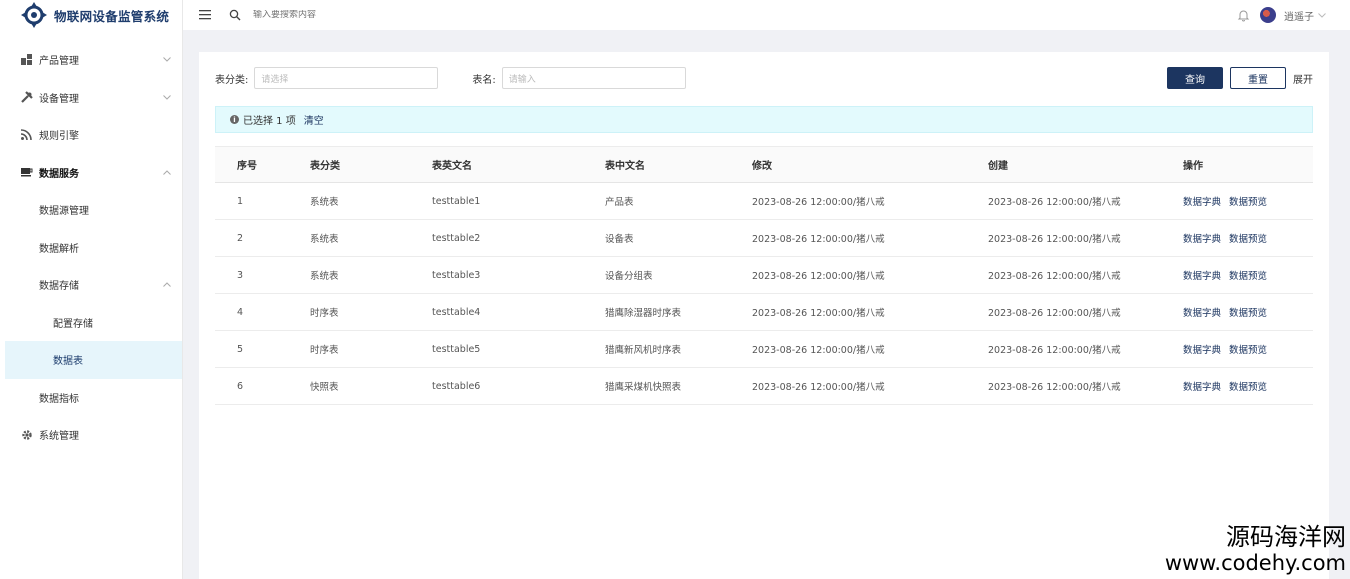  Describe the element at coordinates (643, 387) in the screenshot. I see `table-cell: 猎鹰采煤机快照表` at that location.